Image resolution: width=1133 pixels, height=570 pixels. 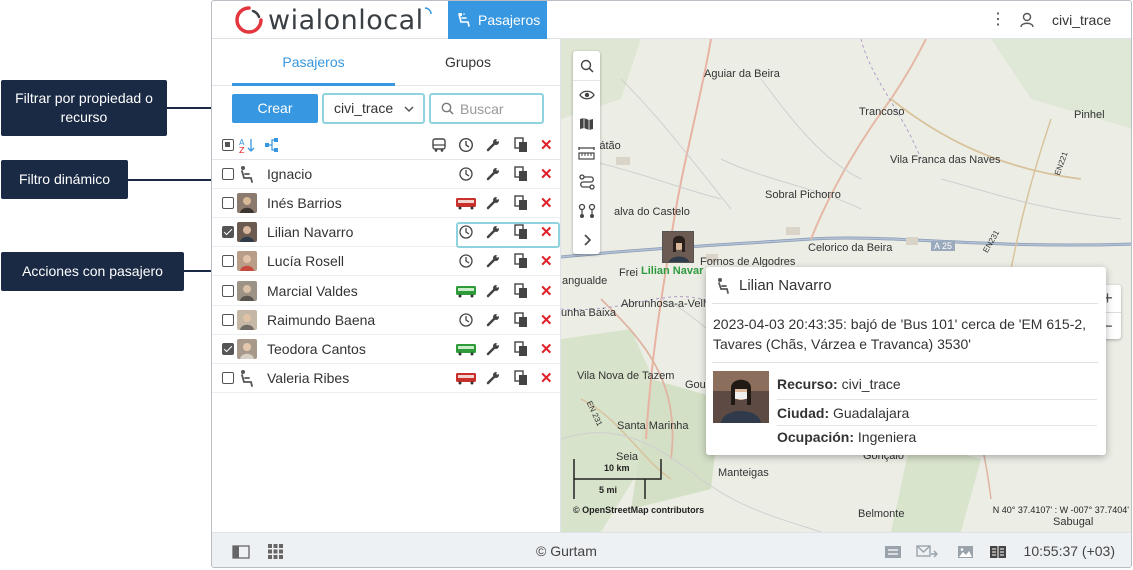 What do you see at coordinates (346, 20) in the screenshot?
I see `logo-text: wialonlocal` at bounding box center [346, 20].